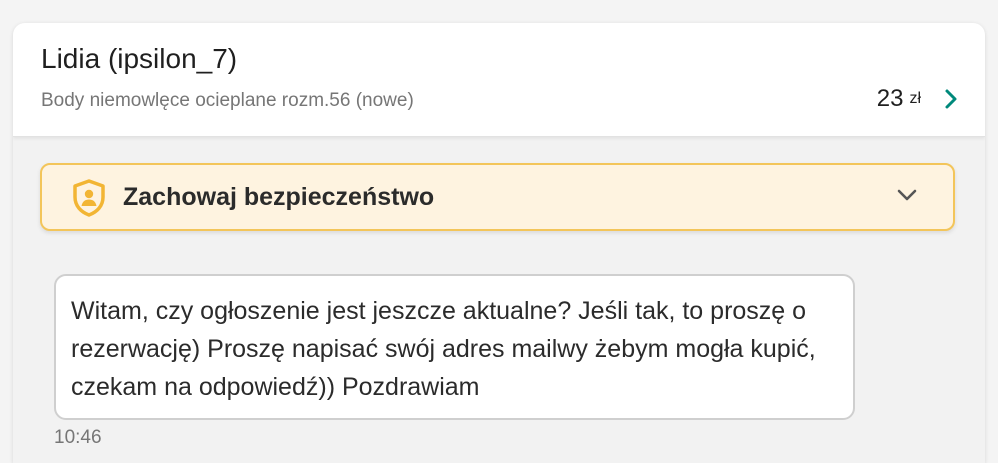  I want to click on item-price-link: 23 zł, so click(918, 99).